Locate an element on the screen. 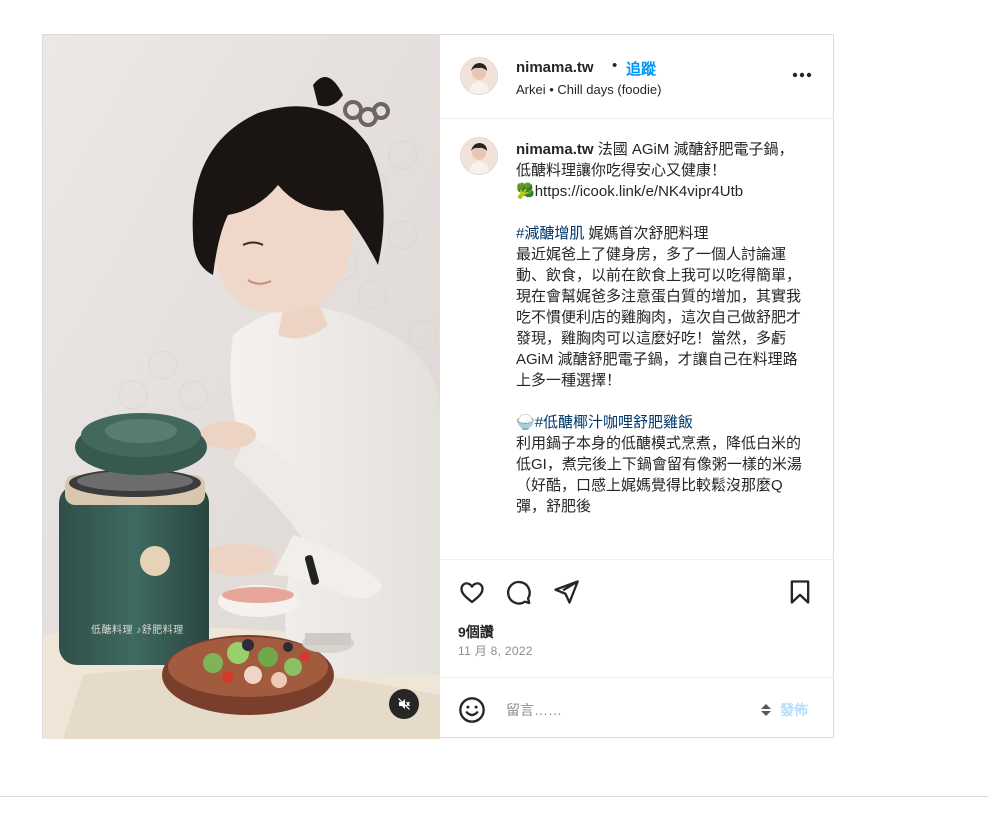 The width and height of the screenshot is (1000, 828). comment-input is located at coordinates (616, 710).